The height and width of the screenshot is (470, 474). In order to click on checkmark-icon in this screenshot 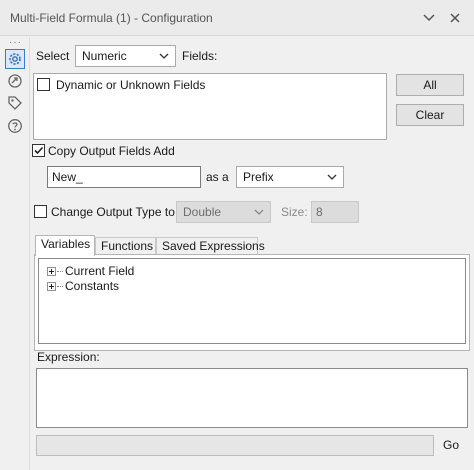, I will do `click(39, 150)`.